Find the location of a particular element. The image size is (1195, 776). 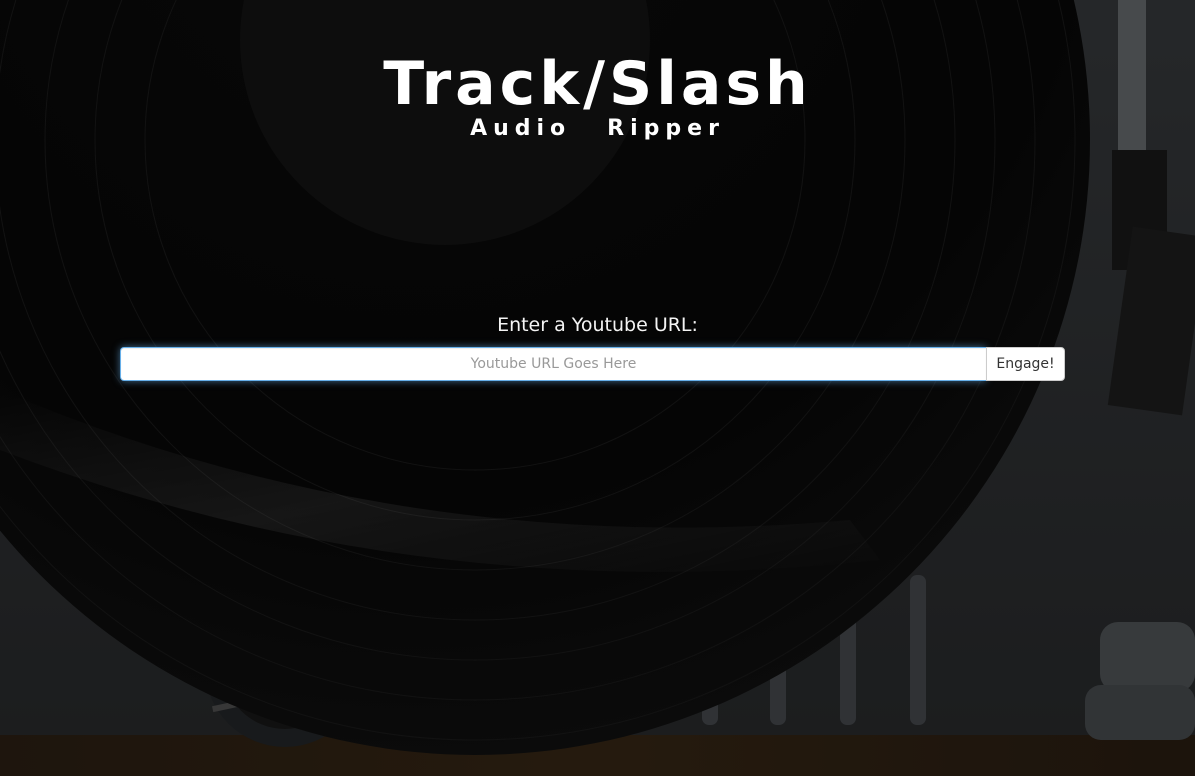

engage-button: Engage! is located at coordinates (1025, 364).